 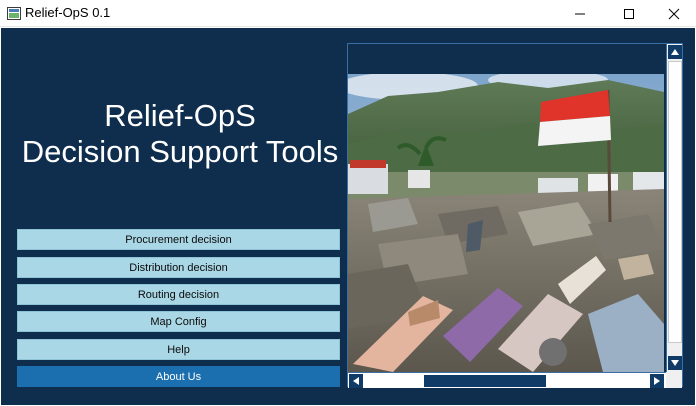 I want to click on scroll-up-button, so click(x=675, y=52).